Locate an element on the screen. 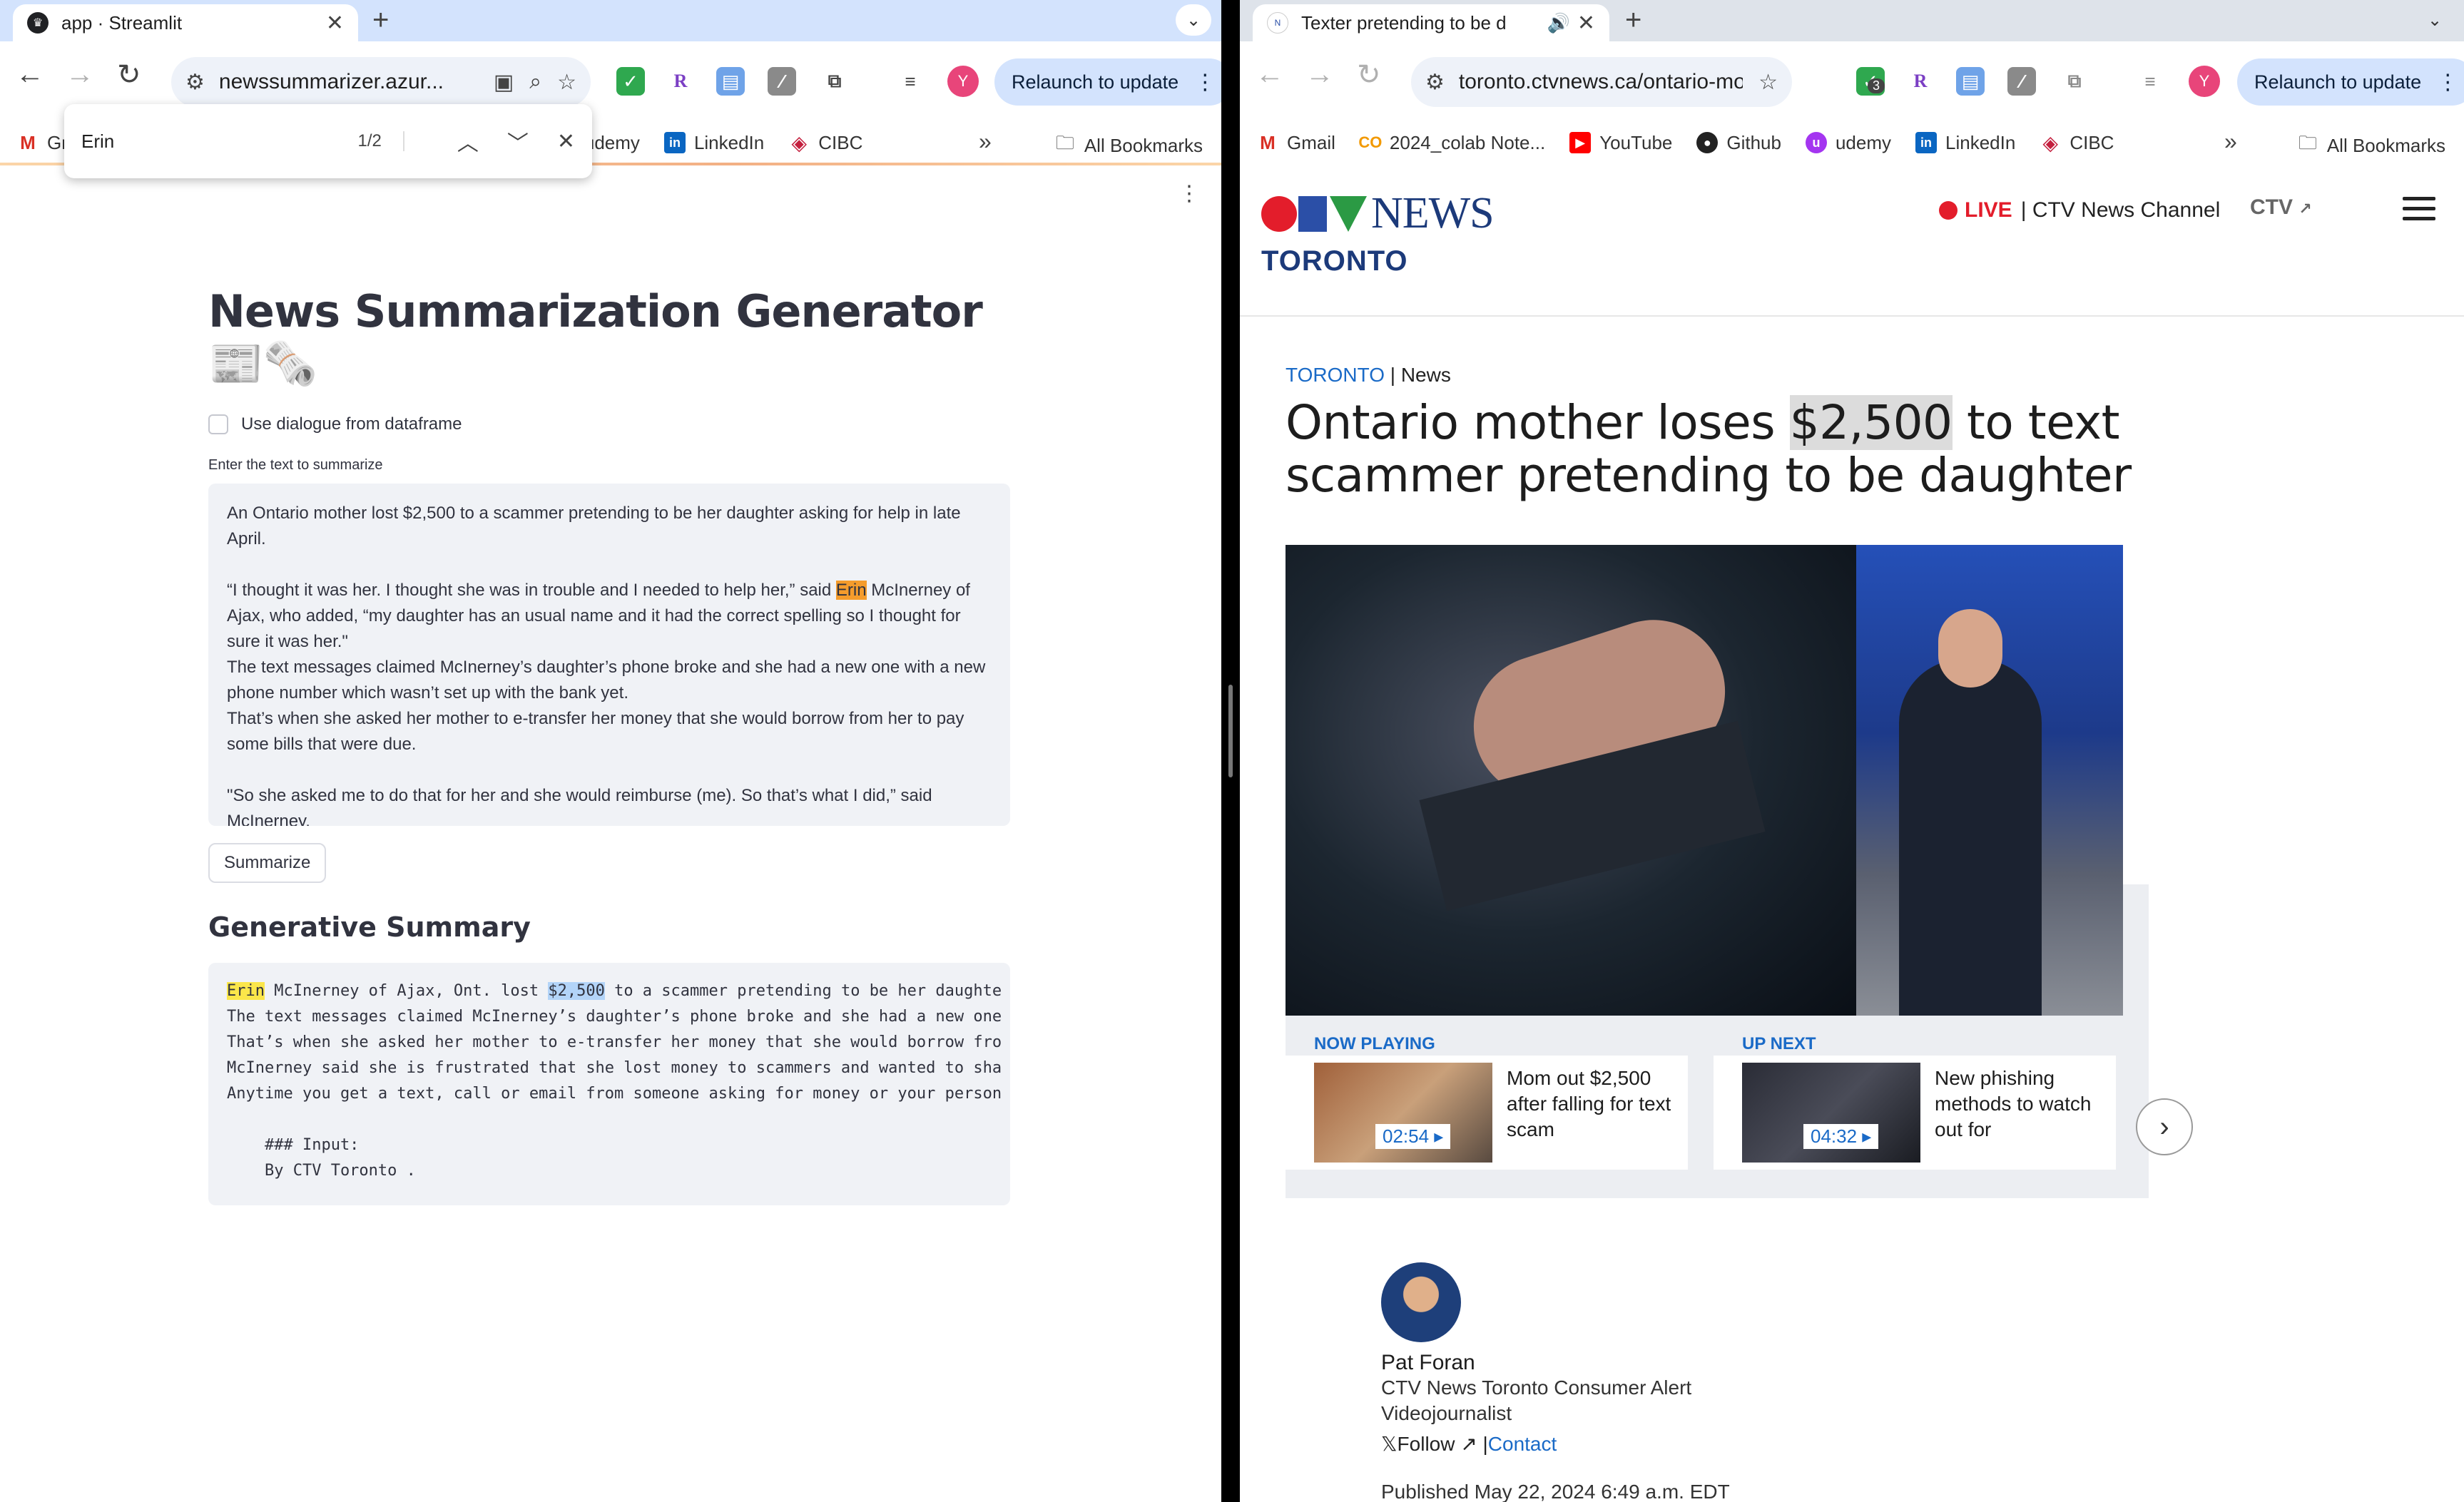 The image size is (2464, 1502). author-links: 𝕏Follow ↗ |Contact is located at coordinates (1469, 1444).